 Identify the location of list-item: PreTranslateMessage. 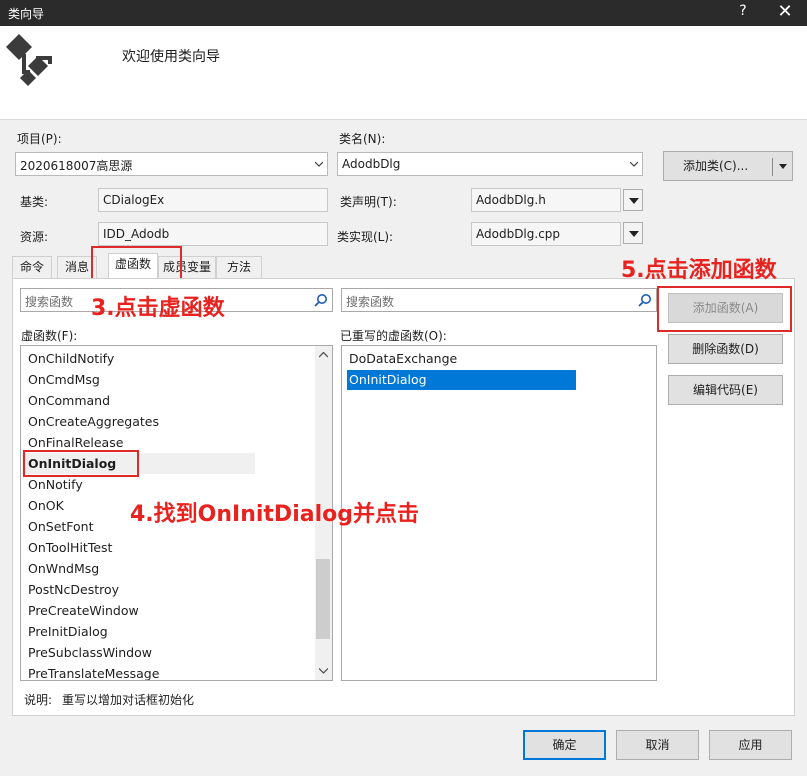
(93, 671).